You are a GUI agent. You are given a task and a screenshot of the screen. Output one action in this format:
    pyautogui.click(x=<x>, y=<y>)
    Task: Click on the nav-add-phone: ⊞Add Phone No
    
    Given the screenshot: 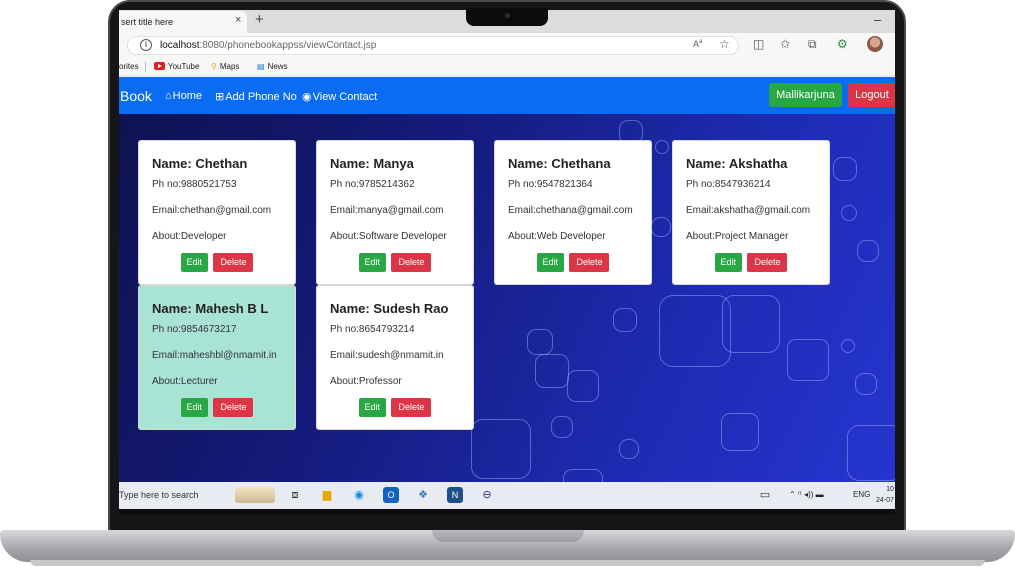 What is the action you would take?
    pyautogui.click(x=256, y=96)
    